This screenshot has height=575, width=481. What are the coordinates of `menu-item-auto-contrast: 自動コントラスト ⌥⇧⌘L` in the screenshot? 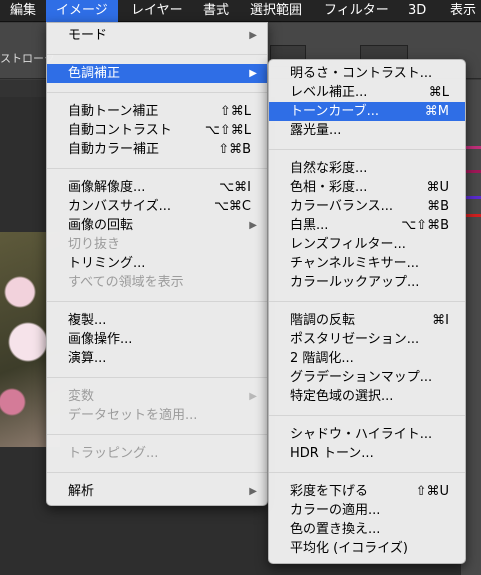 It's located at (157, 130).